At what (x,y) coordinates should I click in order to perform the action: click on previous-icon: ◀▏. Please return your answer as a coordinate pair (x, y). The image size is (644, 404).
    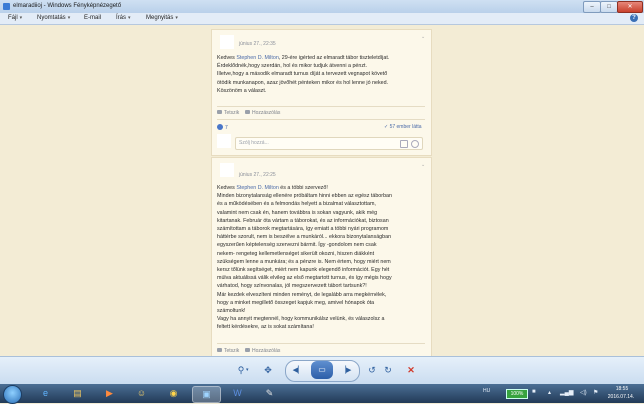
    Looking at the image, I should click on (298, 370).